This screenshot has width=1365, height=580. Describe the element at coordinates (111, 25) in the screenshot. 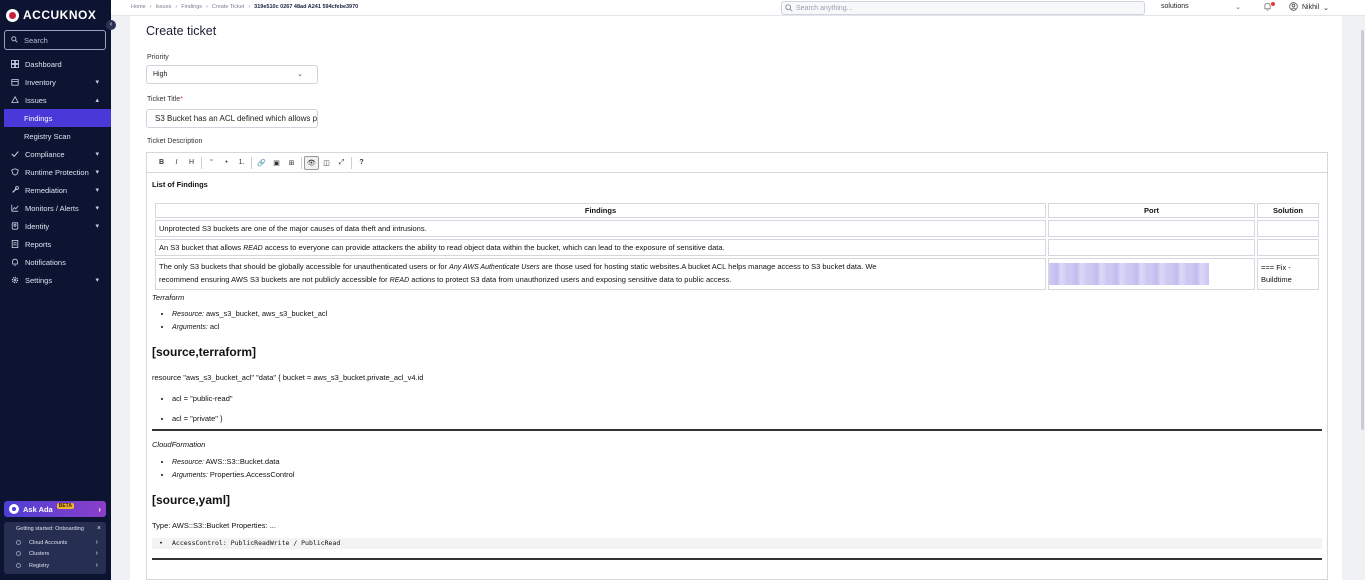

I see `collapse-sidebar-button: ‹` at that location.